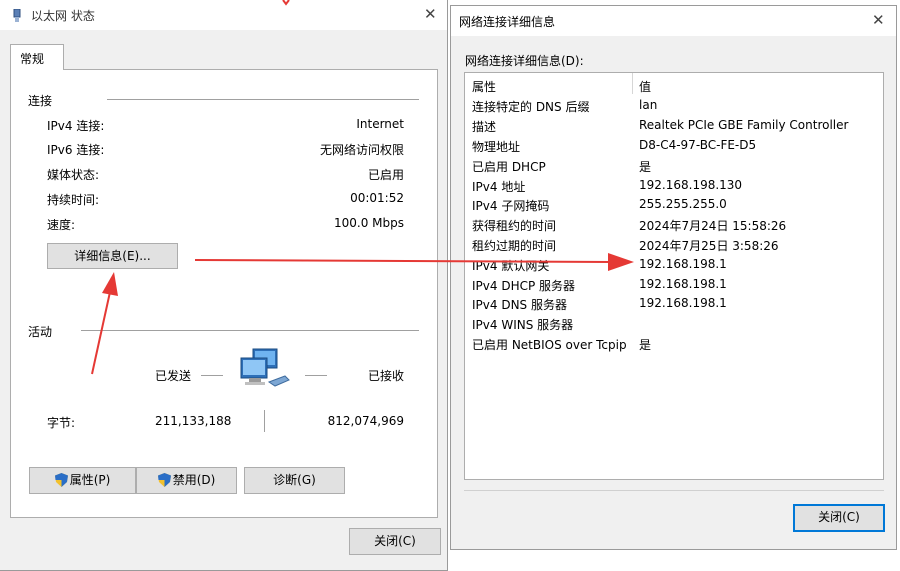 The image size is (900, 571). Describe the element at coordinates (365, 421) in the screenshot. I see `bytes-received-value: 812,074,969` at that location.